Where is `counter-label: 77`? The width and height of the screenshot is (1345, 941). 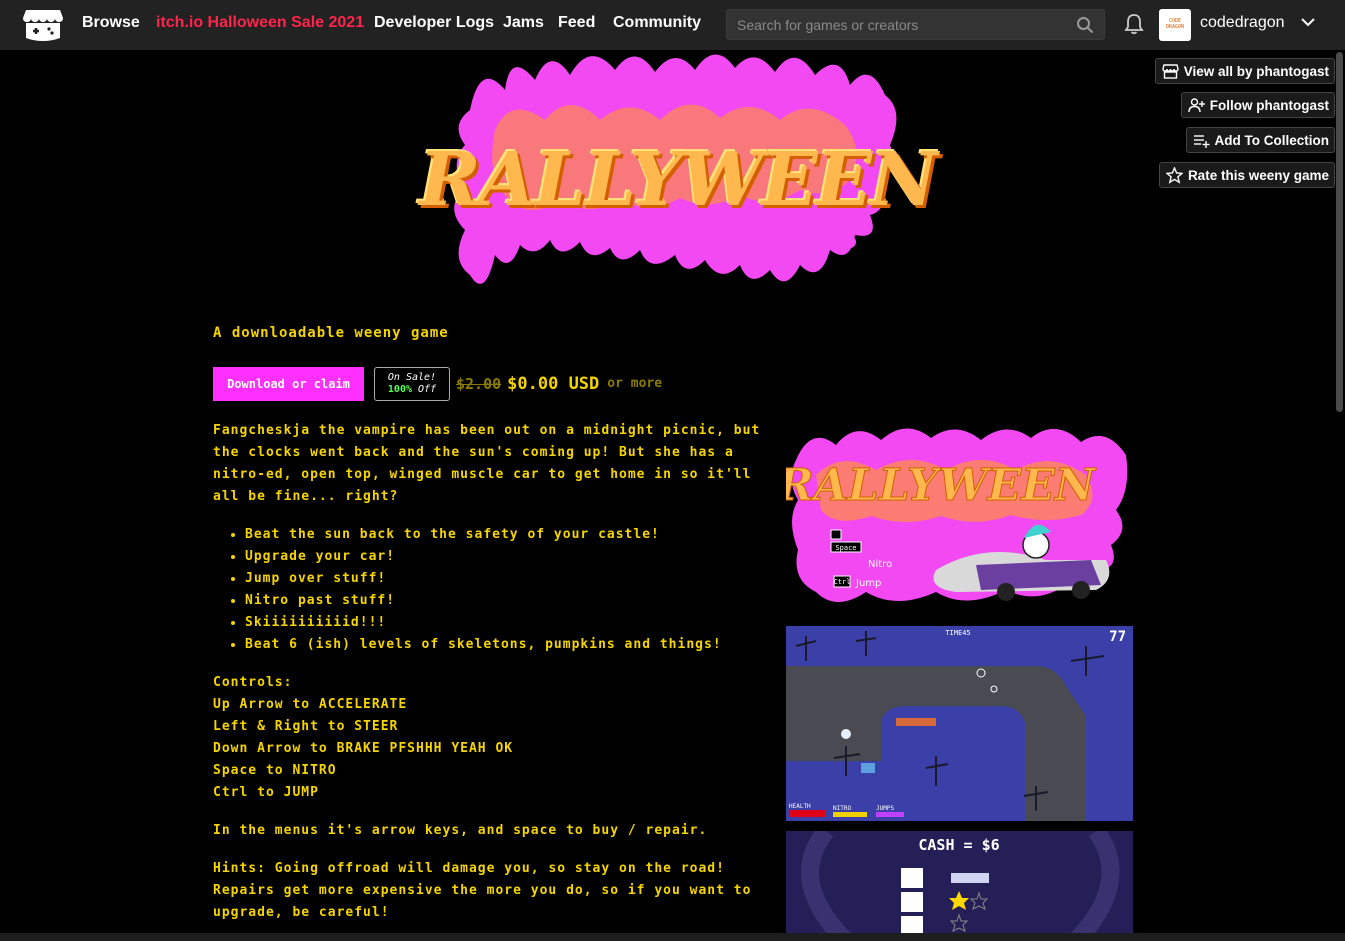
counter-label: 77 is located at coordinates (1117, 637).